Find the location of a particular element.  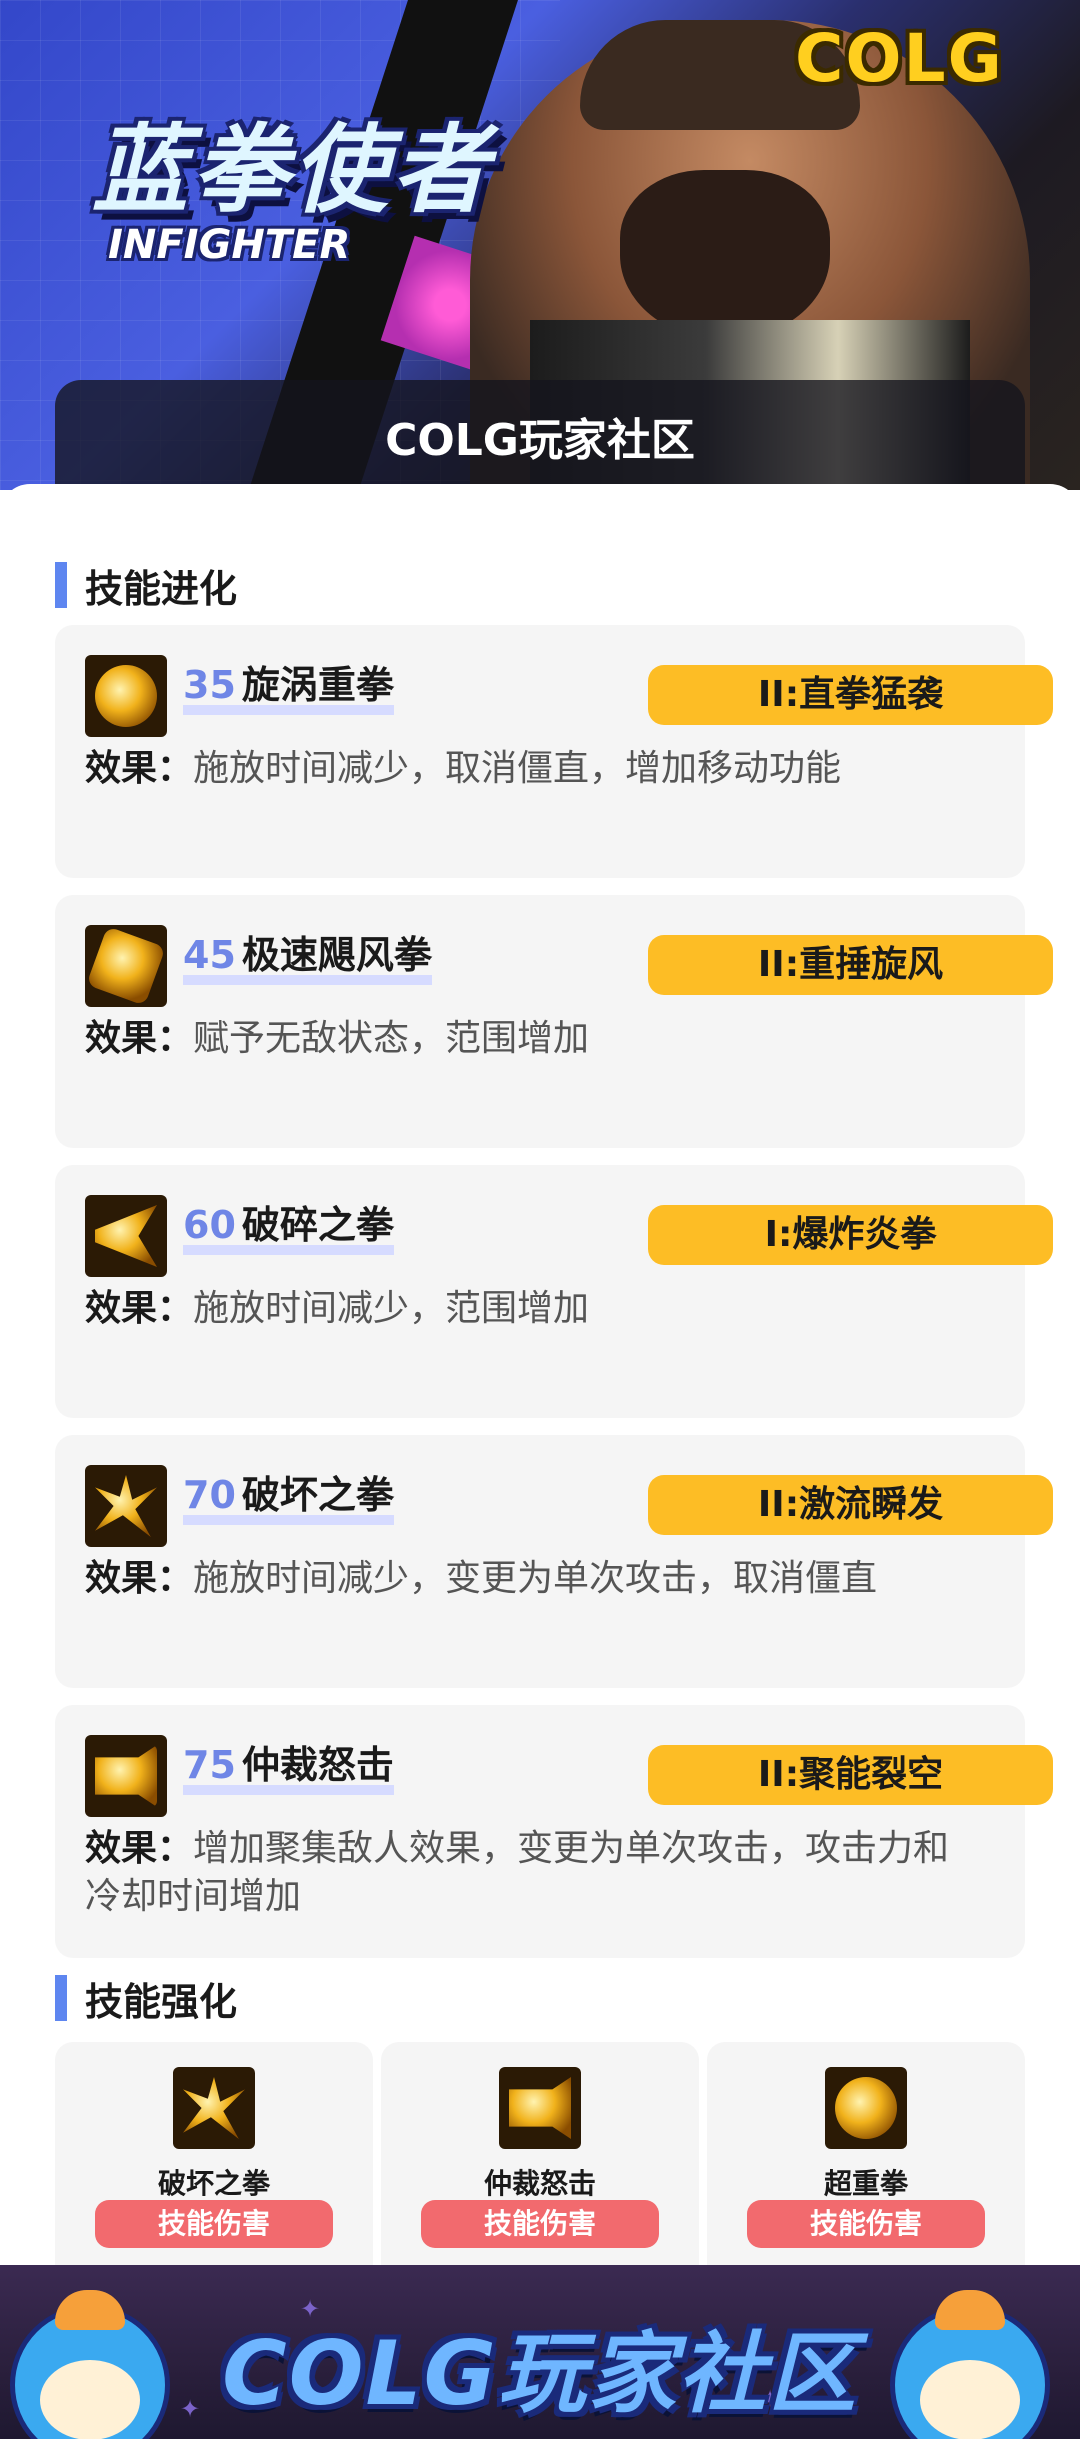

skill-level: 45 is located at coordinates (209, 955).